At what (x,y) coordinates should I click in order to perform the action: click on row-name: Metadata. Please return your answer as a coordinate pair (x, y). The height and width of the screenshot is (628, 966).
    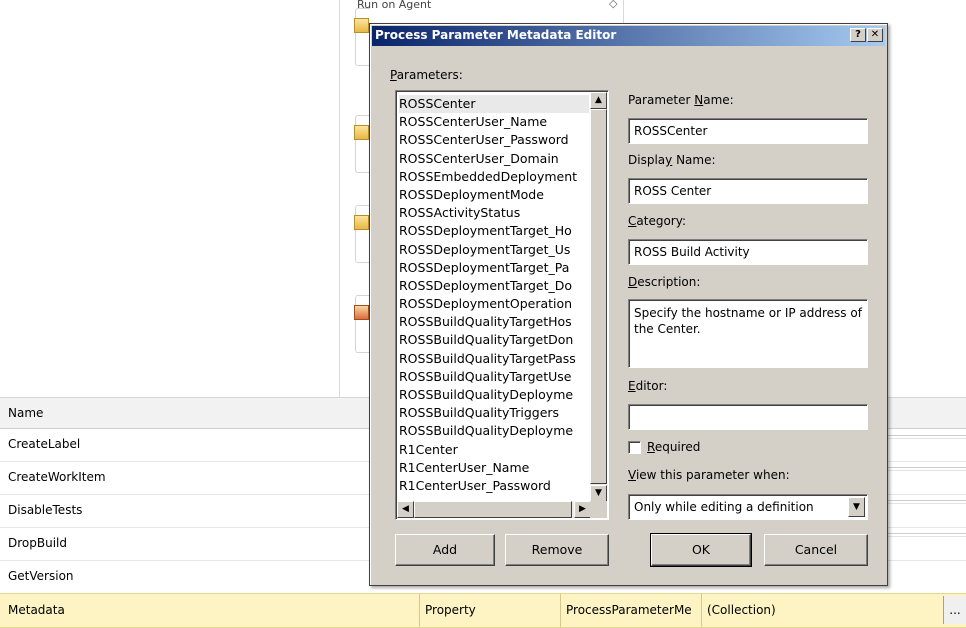
    Looking at the image, I should click on (36, 610).